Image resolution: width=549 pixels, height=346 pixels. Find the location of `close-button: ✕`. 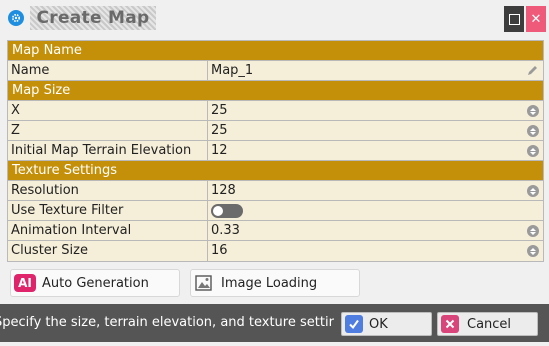

close-button: ✕ is located at coordinates (536, 19).